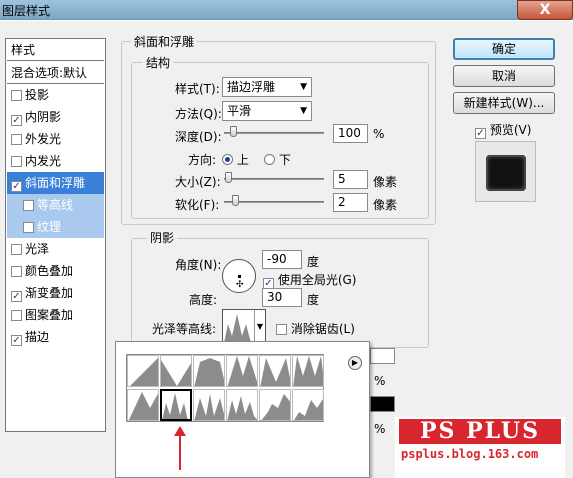 Image resolution: width=573 pixels, height=478 pixels. Describe the element at coordinates (380, 429) in the screenshot. I see `opacity-unit-2: %` at that location.